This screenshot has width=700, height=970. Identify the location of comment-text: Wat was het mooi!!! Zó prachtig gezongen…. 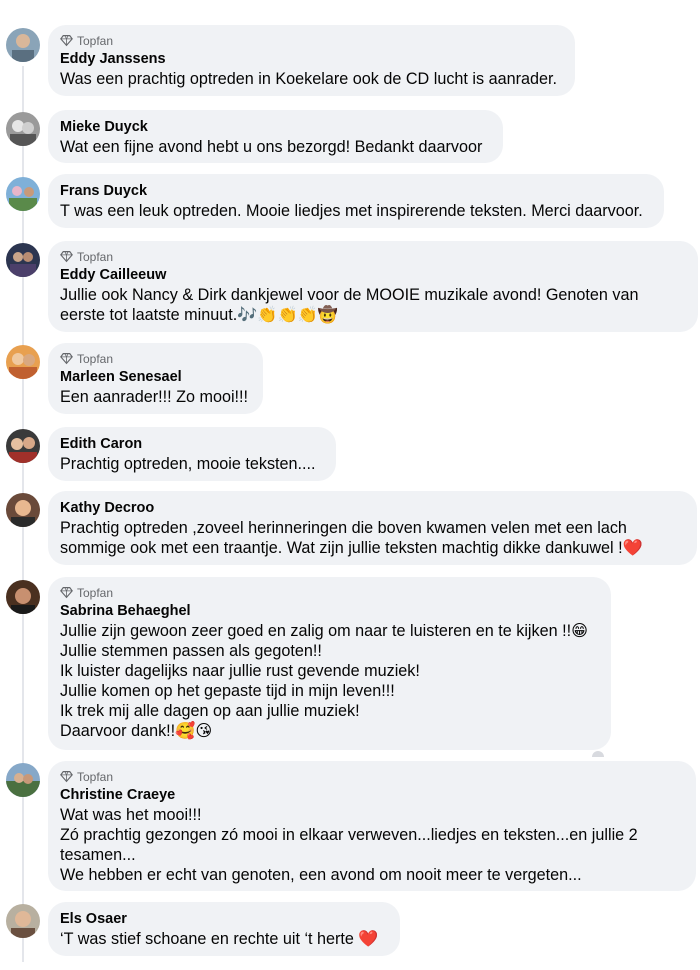
(349, 845).